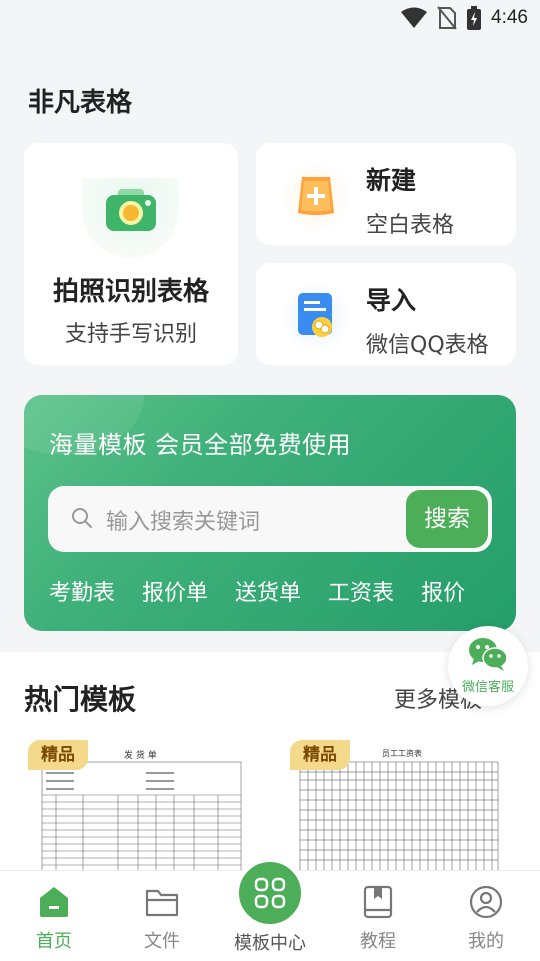 The height and width of the screenshot is (961, 540). Describe the element at coordinates (488, 654) in the screenshot. I see `wechat-icon` at that location.